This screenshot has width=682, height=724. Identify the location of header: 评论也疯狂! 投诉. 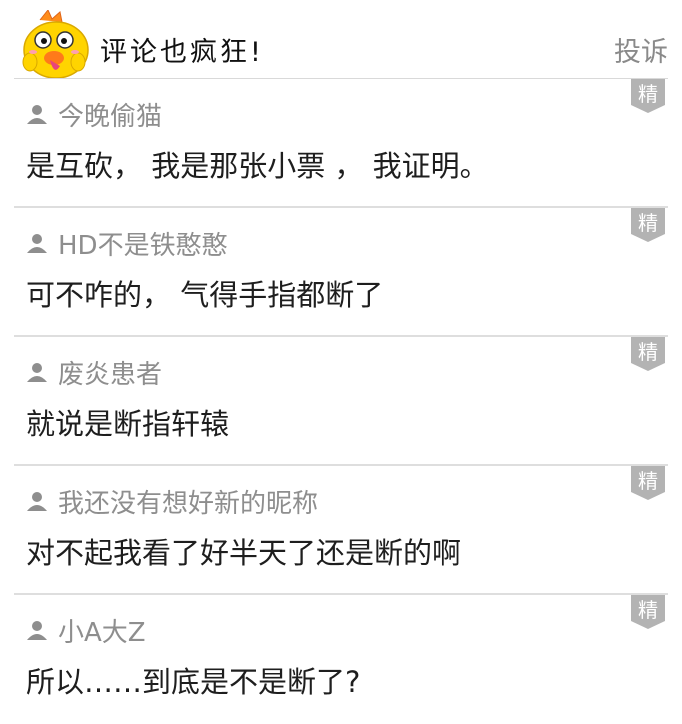
(341, 40).